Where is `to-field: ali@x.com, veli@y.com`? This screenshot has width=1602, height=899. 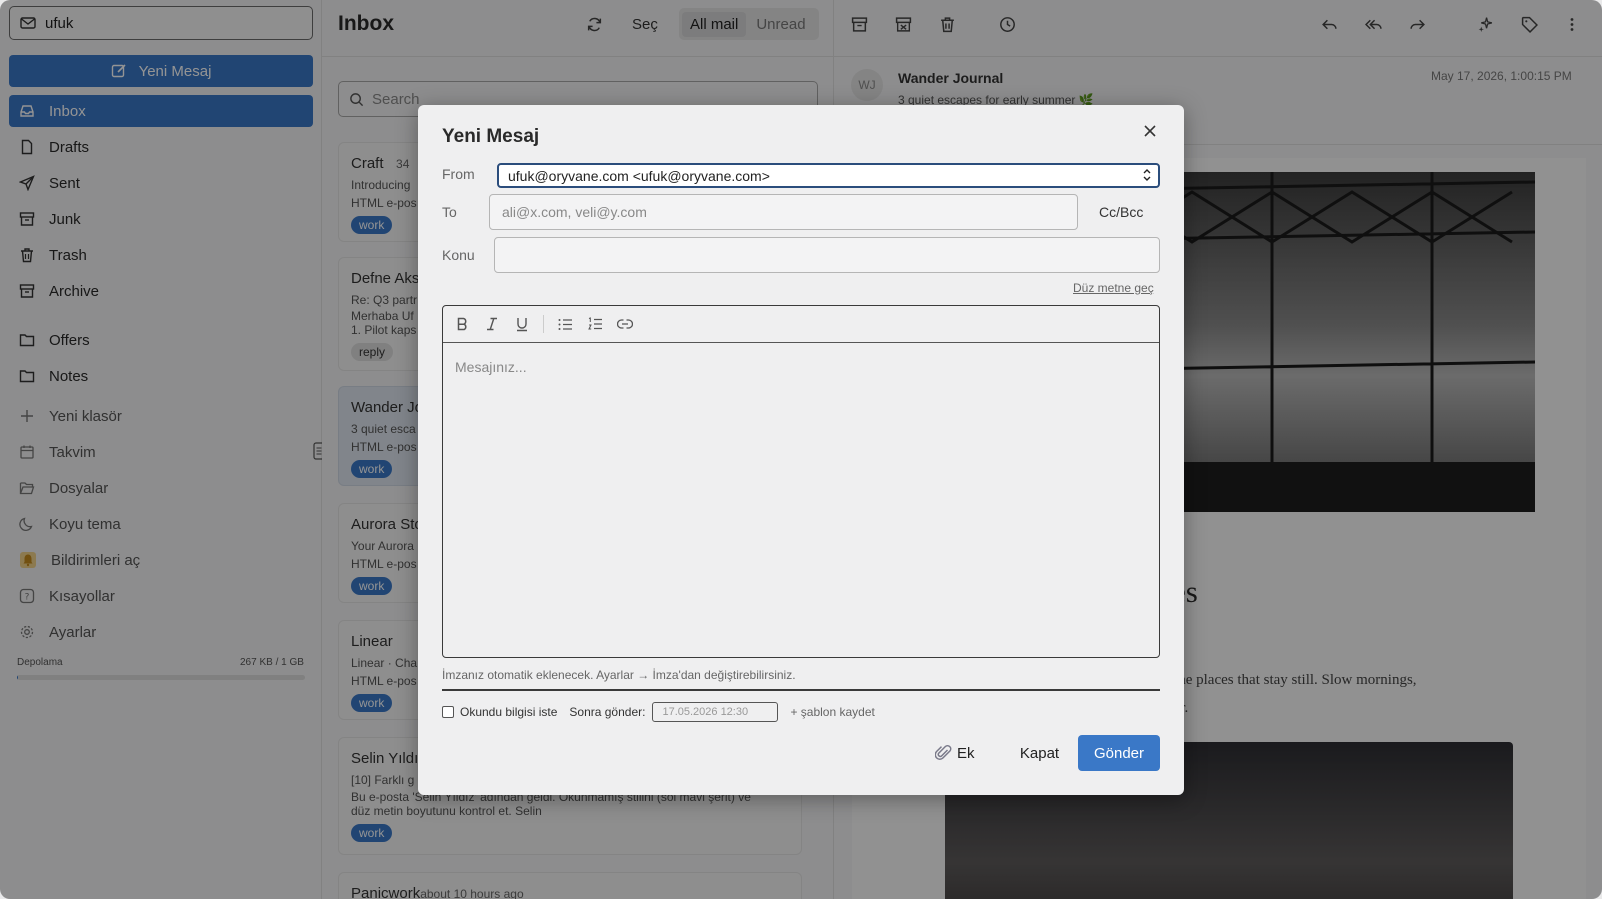
to-field: ali@x.com, veli@y.com is located at coordinates (783, 212).